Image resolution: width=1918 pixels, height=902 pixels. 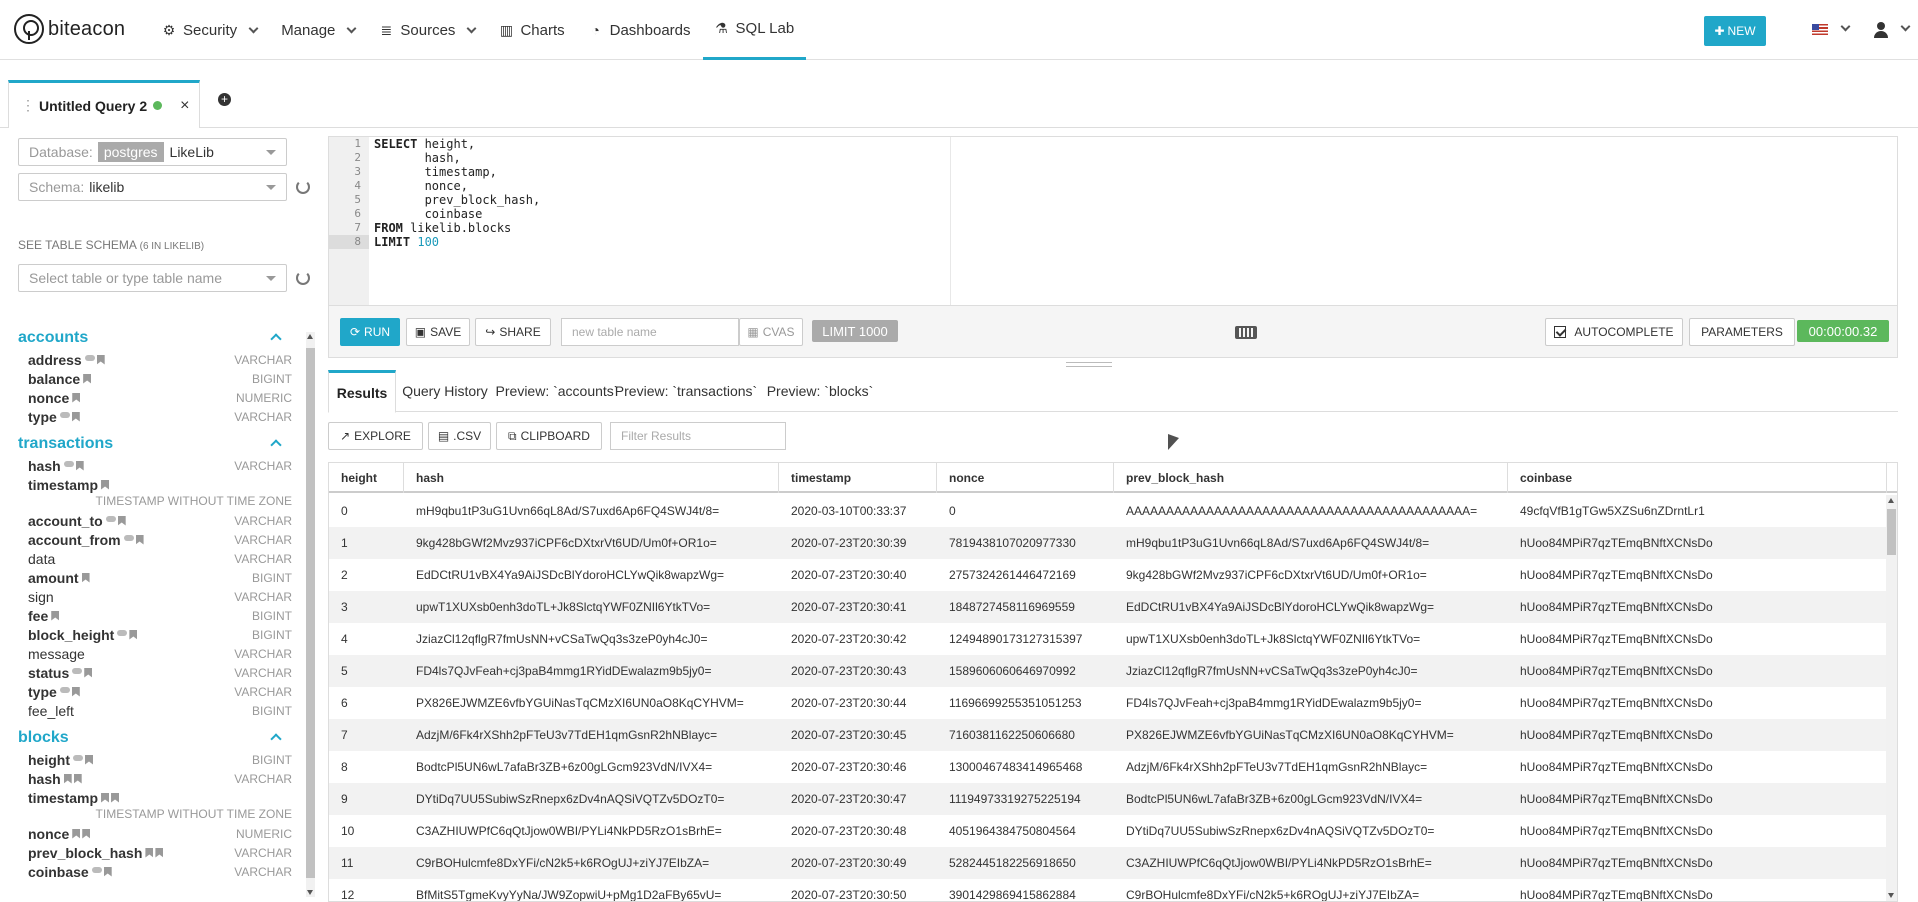 I want to click on database-select: Database: postgres LikeLib, so click(x=152, y=152).